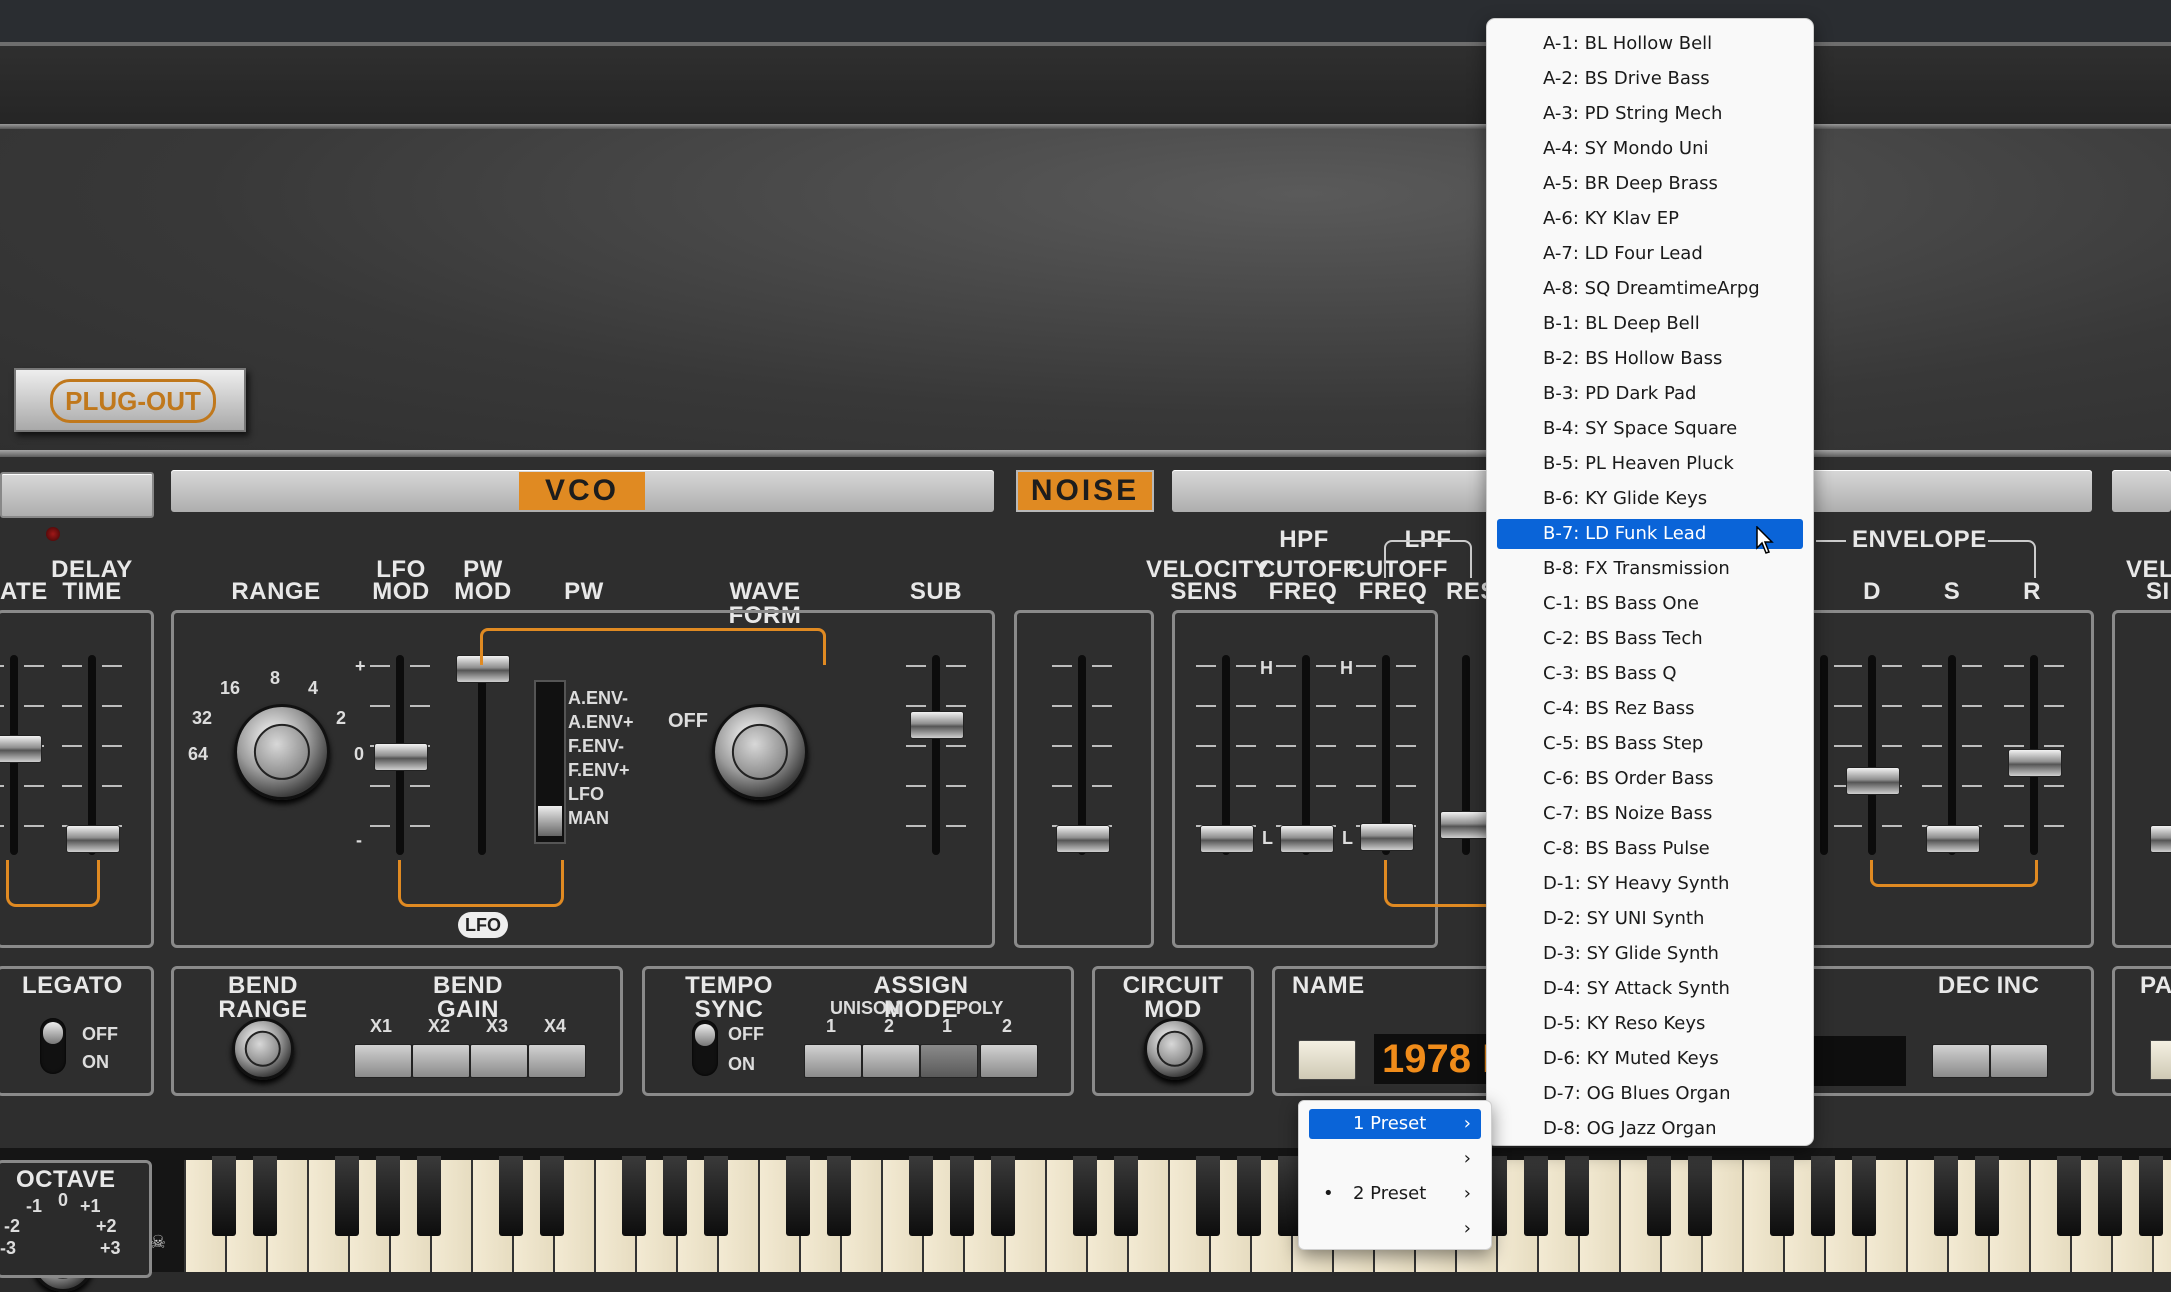 Image resolution: width=2171 pixels, height=1292 pixels. Describe the element at coordinates (833, 1061) in the screenshot. I see `assign-unison-1-button` at that location.